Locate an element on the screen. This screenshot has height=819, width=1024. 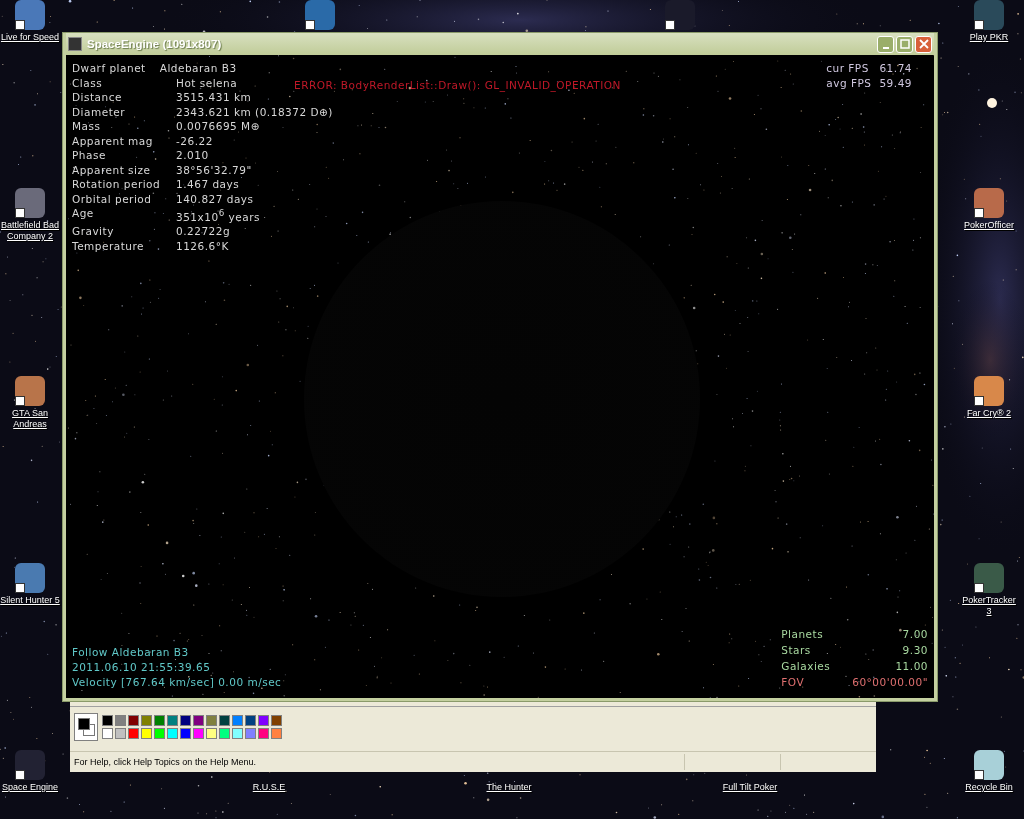
desktop-icon-label: Far Cry® 2 is located at coordinates (989, 413).